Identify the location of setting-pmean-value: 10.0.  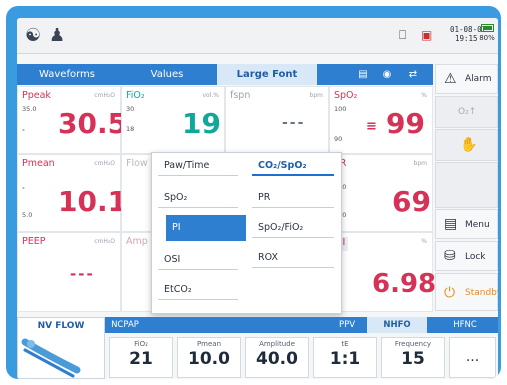
(209, 359).